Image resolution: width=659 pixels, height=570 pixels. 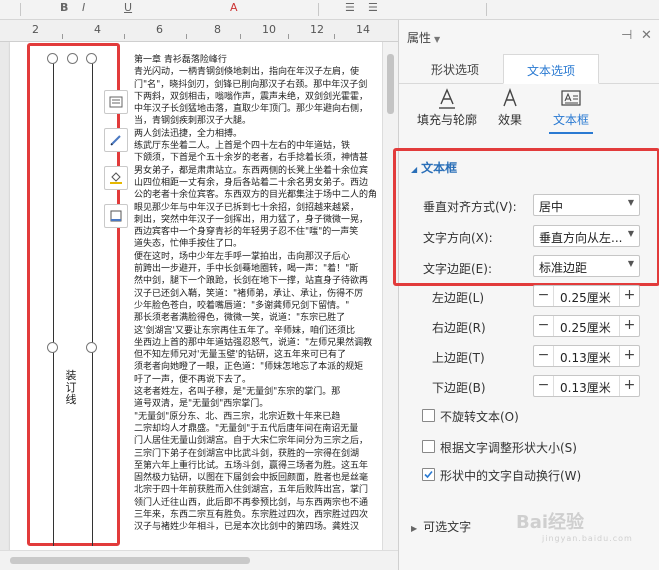 I want to click on pin-icon: ⊣, so click(x=626, y=35).